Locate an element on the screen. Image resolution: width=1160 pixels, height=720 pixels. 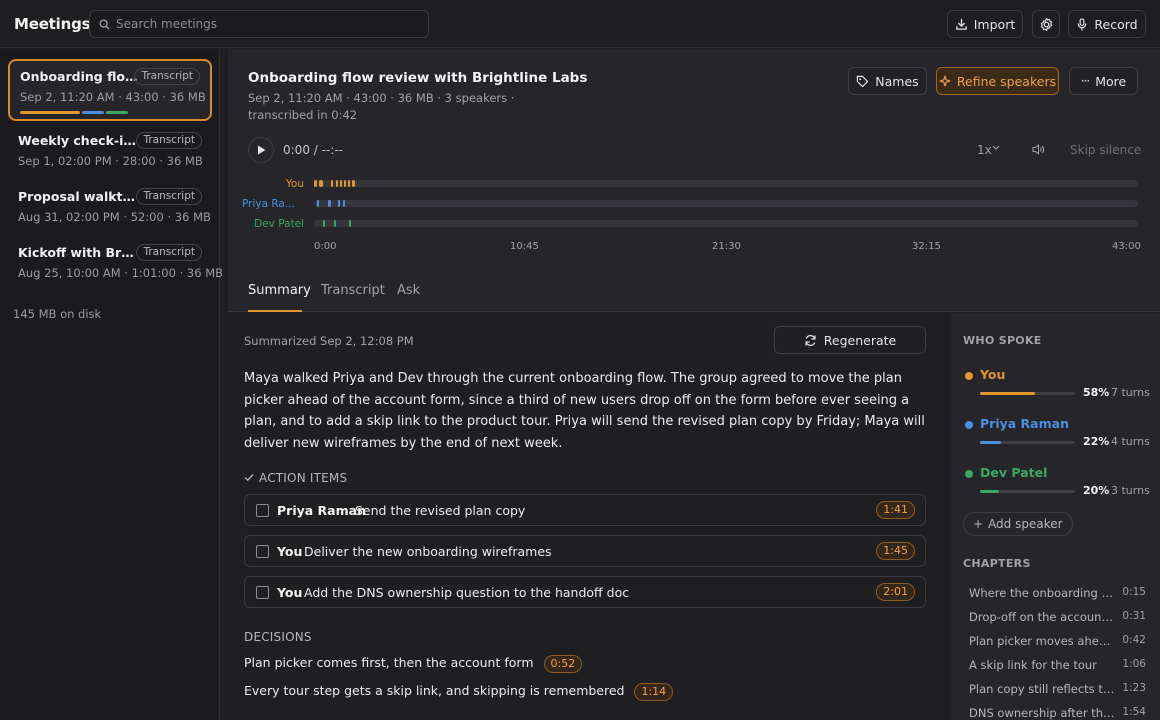
speaker-turns: 7 turns is located at coordinates (1130, 392).